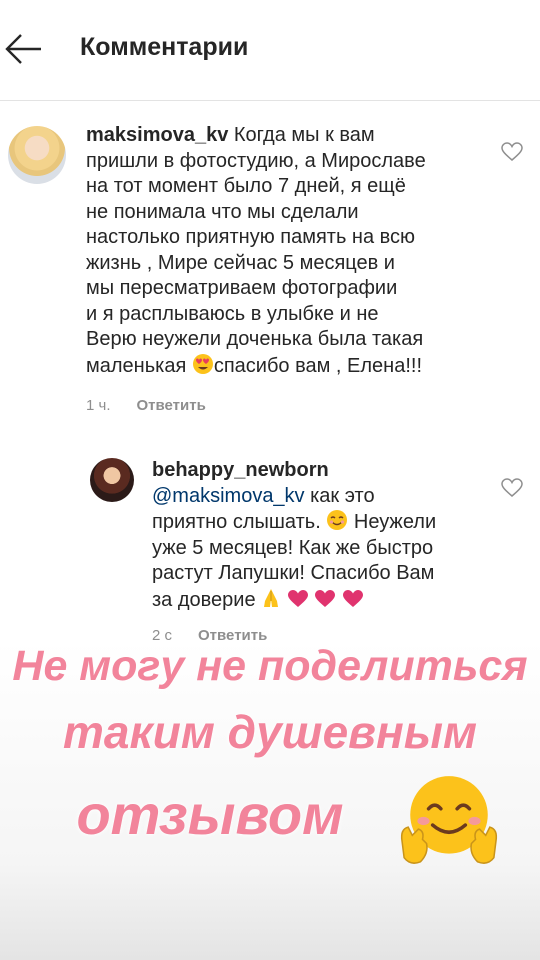 This screenshot has height=960, width=540. I want to click on comment-line: маленькая, so click(136, 365).